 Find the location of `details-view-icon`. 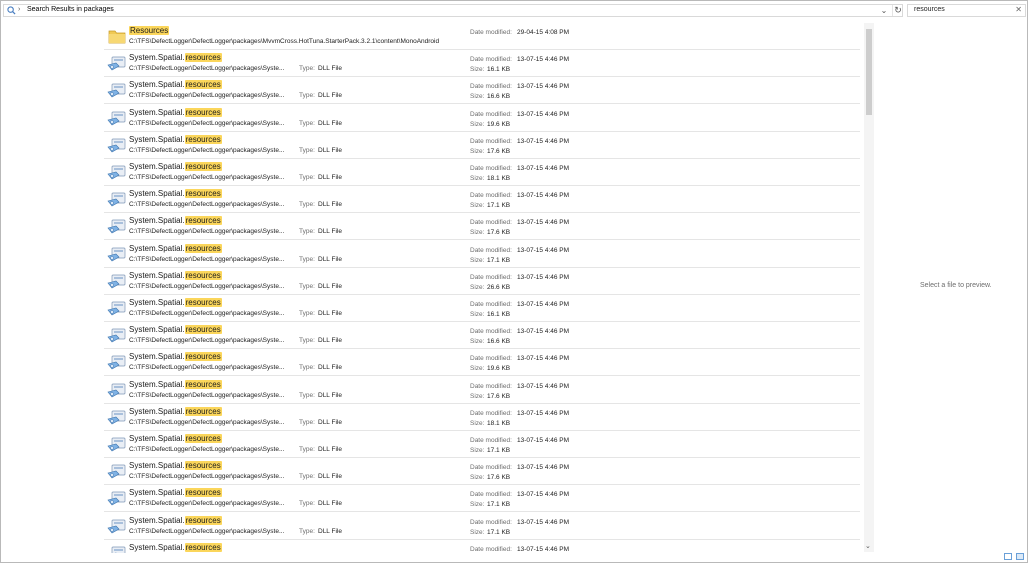

details-view-icon is located at coordinates (1008, 556).